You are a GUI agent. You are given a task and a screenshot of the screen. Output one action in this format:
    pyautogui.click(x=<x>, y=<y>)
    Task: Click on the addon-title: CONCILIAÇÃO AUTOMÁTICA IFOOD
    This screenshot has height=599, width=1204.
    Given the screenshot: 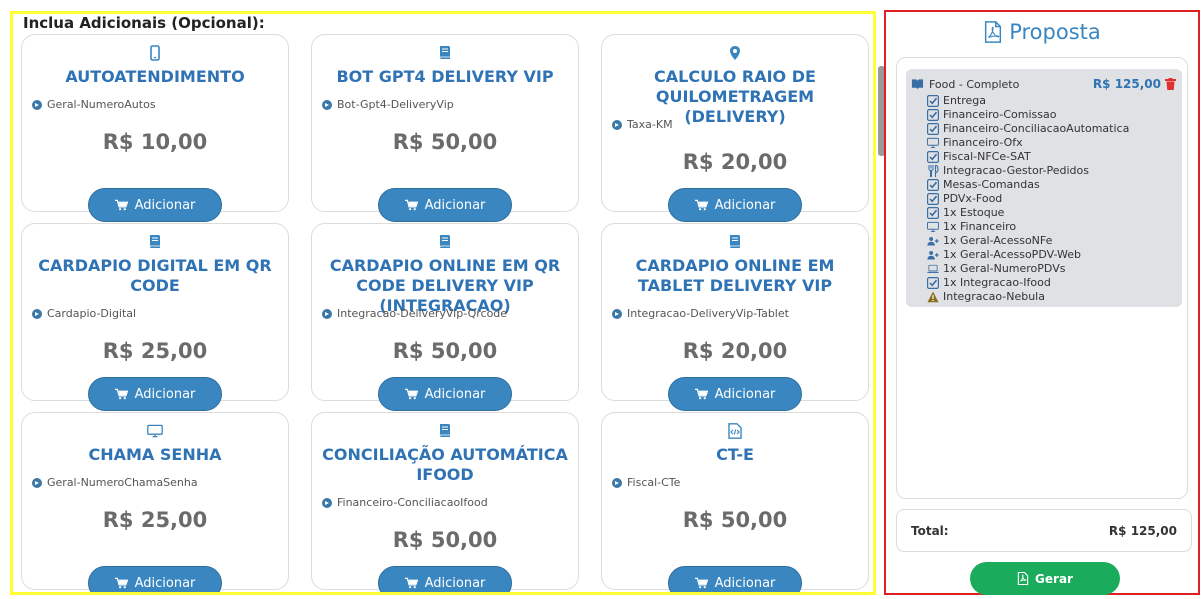 What is the action you would take?
    pyautogui.click(x=445, y=464)
    